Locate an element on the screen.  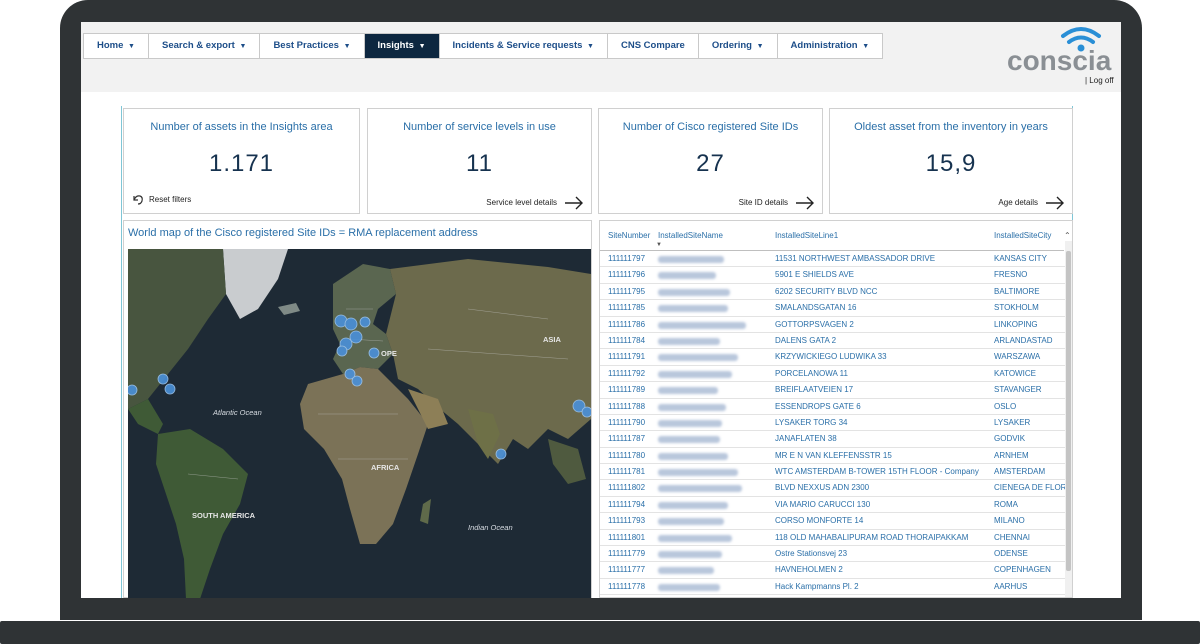
site-city-cell: LINKOPING is located at coordinates (1016, 324).